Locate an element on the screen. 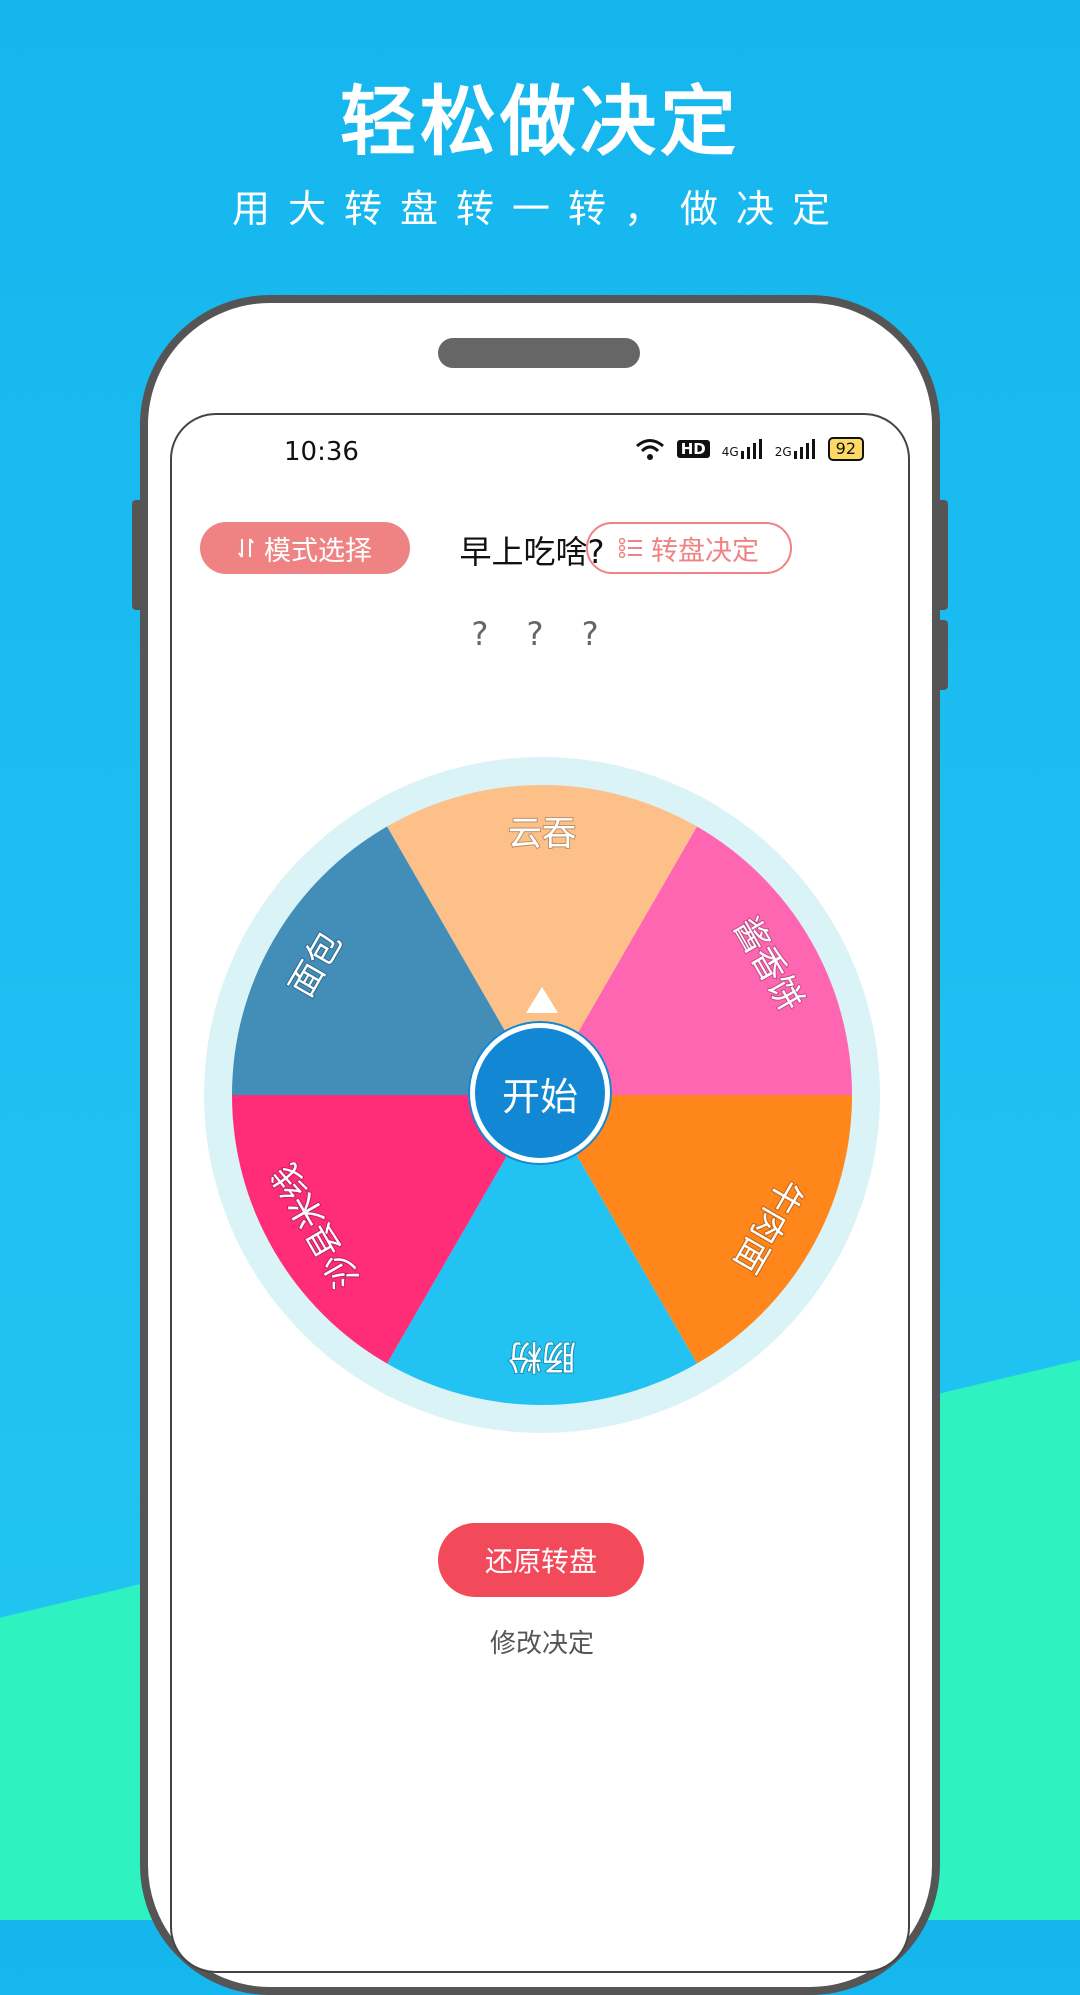 This screenshot has height=1995, width=1080. promo-subline: 用大转盘转一转，做决定 is located at coordinates (539, 209).